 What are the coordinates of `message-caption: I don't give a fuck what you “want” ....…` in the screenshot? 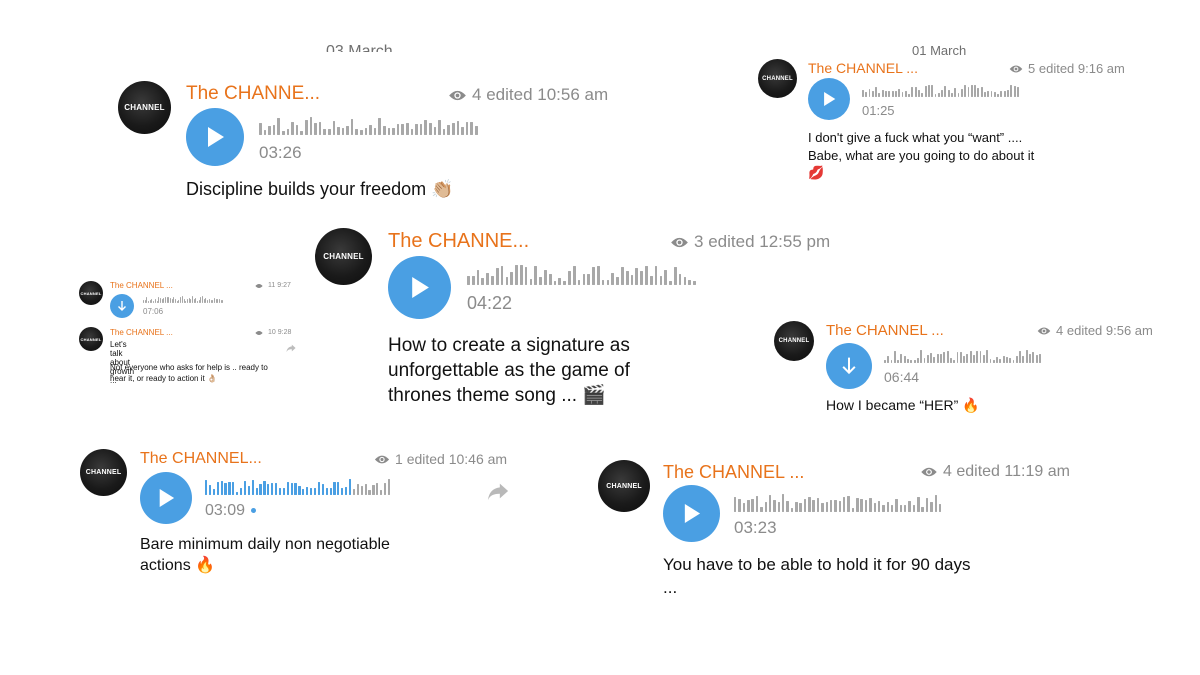 It's located at (921, 155).